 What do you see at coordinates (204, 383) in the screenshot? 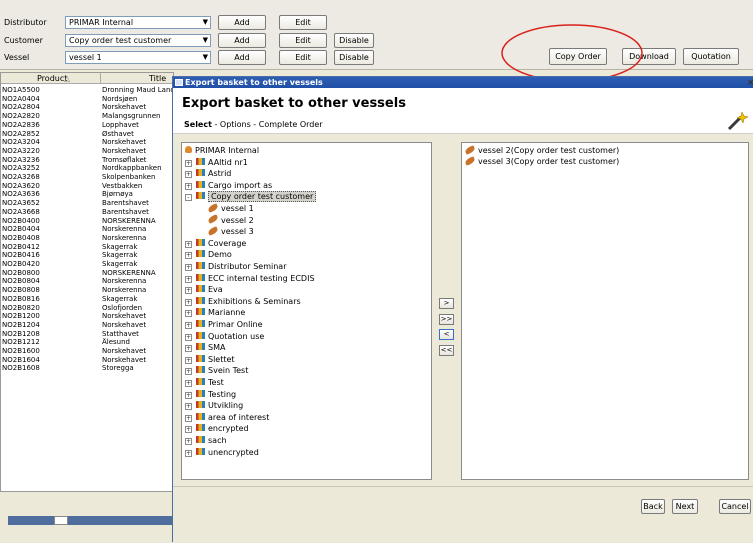
I see `tree-item: + Test` at bounding box center [204, 383].